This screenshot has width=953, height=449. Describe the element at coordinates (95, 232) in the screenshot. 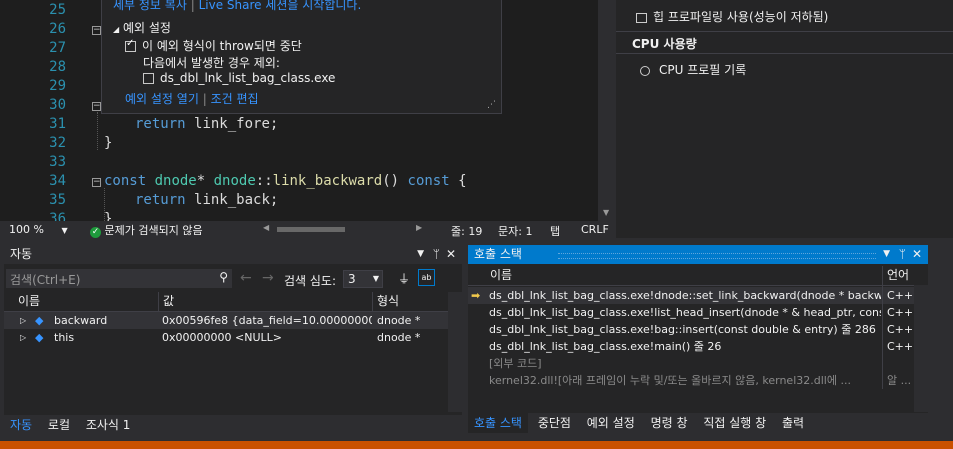

I see `check-circle-icon: ✓` at that location.